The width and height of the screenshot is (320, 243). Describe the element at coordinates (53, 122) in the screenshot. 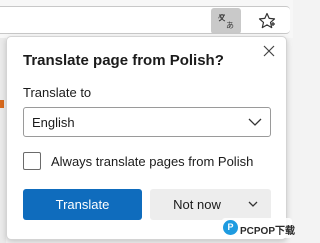

I see `language-select-value: English` at that location.